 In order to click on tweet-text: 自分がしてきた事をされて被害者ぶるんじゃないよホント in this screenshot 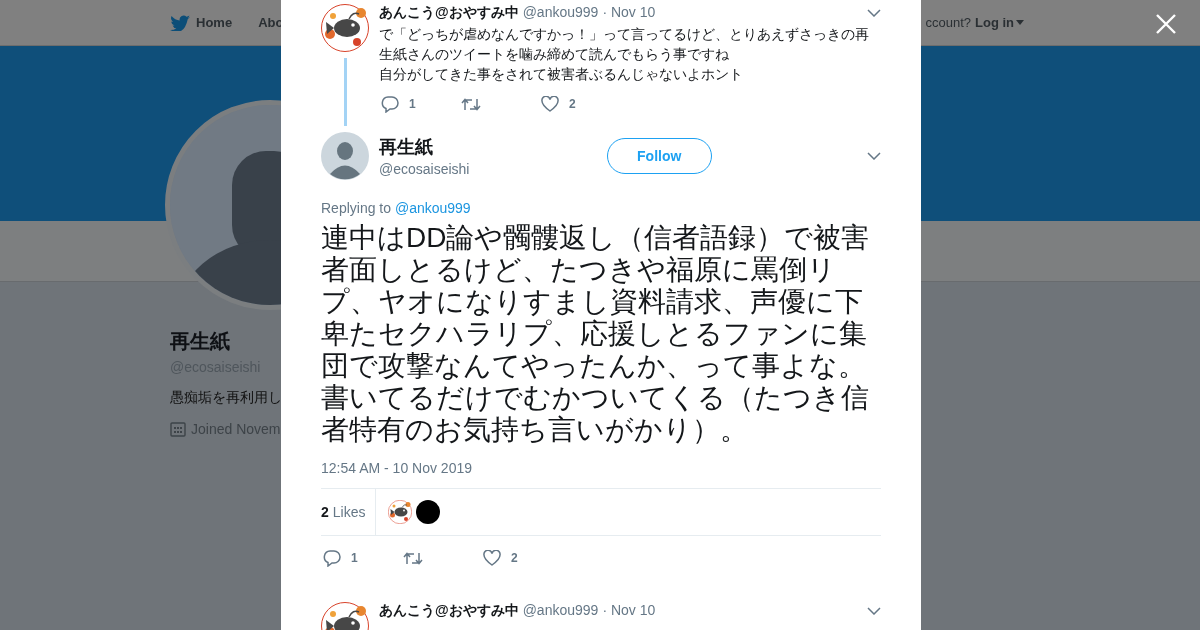, I will do `click(561, 74)`.